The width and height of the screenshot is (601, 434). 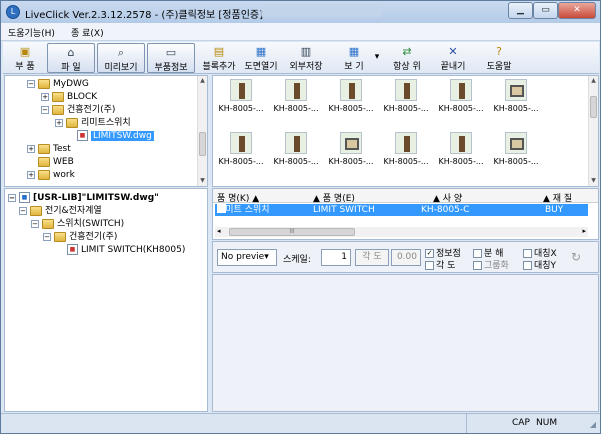 I want to click on toolbar-exit-button: ✕ 끝내기, so click(x=453, y=58).